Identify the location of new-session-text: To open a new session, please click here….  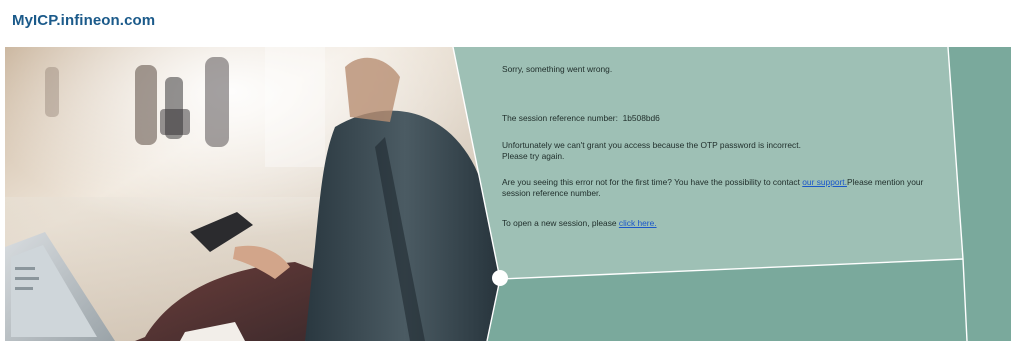
(579, 223).